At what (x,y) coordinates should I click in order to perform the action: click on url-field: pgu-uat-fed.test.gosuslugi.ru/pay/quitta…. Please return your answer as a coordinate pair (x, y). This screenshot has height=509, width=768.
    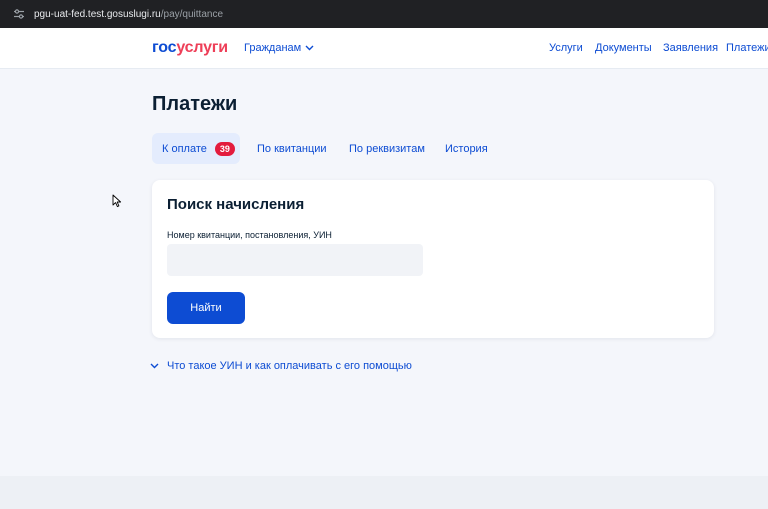
    Looking at the image, I should click on (128, 14).